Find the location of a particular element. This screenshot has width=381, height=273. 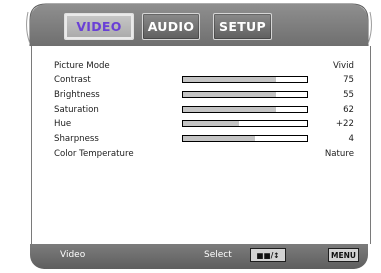

setting-row-sharpness: Sharpness 4 is located at coordinates (204, 139).